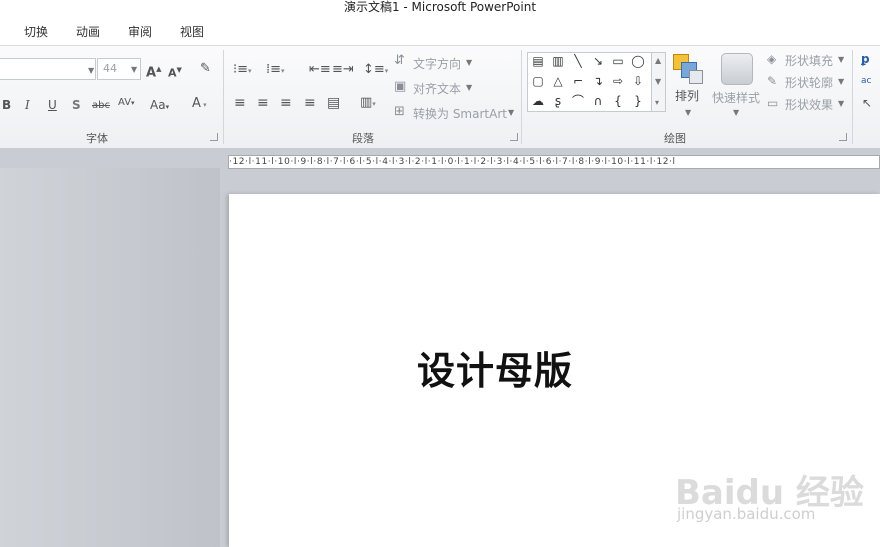 Image resolution: width=880 pixels, height=547 pixels. Describe the element at coordinates (286, 103) in the screenshot. I see `align-right-icon: ≡` at that location.